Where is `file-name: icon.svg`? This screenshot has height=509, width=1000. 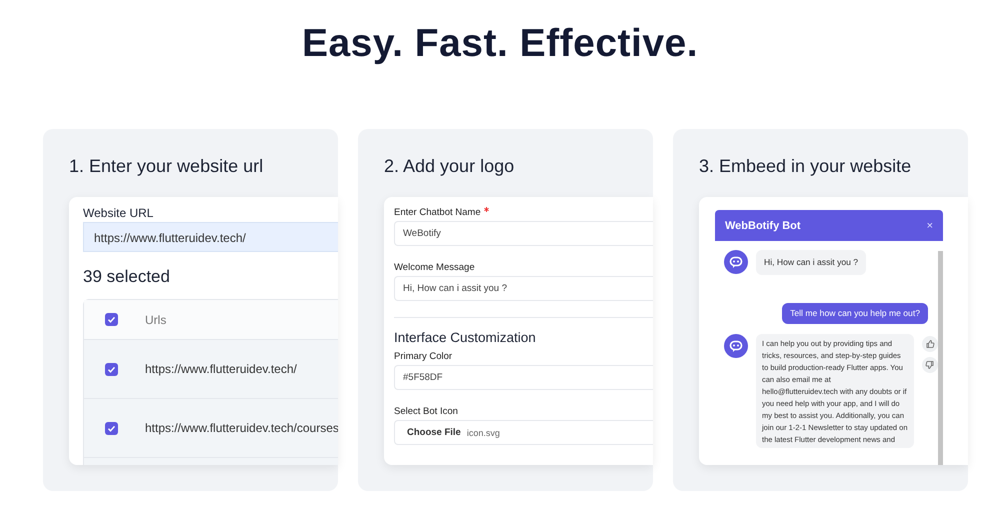 file-name: icon.svg is located at coordinates (483, 433).